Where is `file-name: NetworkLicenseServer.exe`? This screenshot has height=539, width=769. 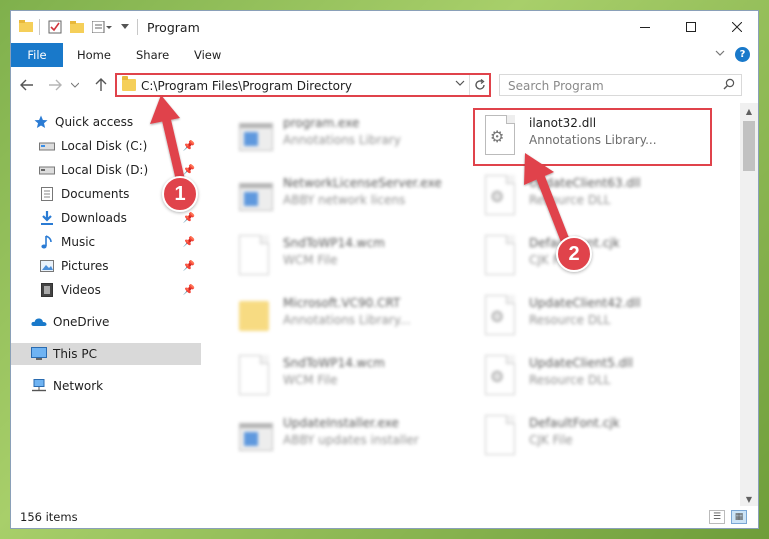 file-name: NetworkLicenseServer.exe is located at coordinates (362, 183).